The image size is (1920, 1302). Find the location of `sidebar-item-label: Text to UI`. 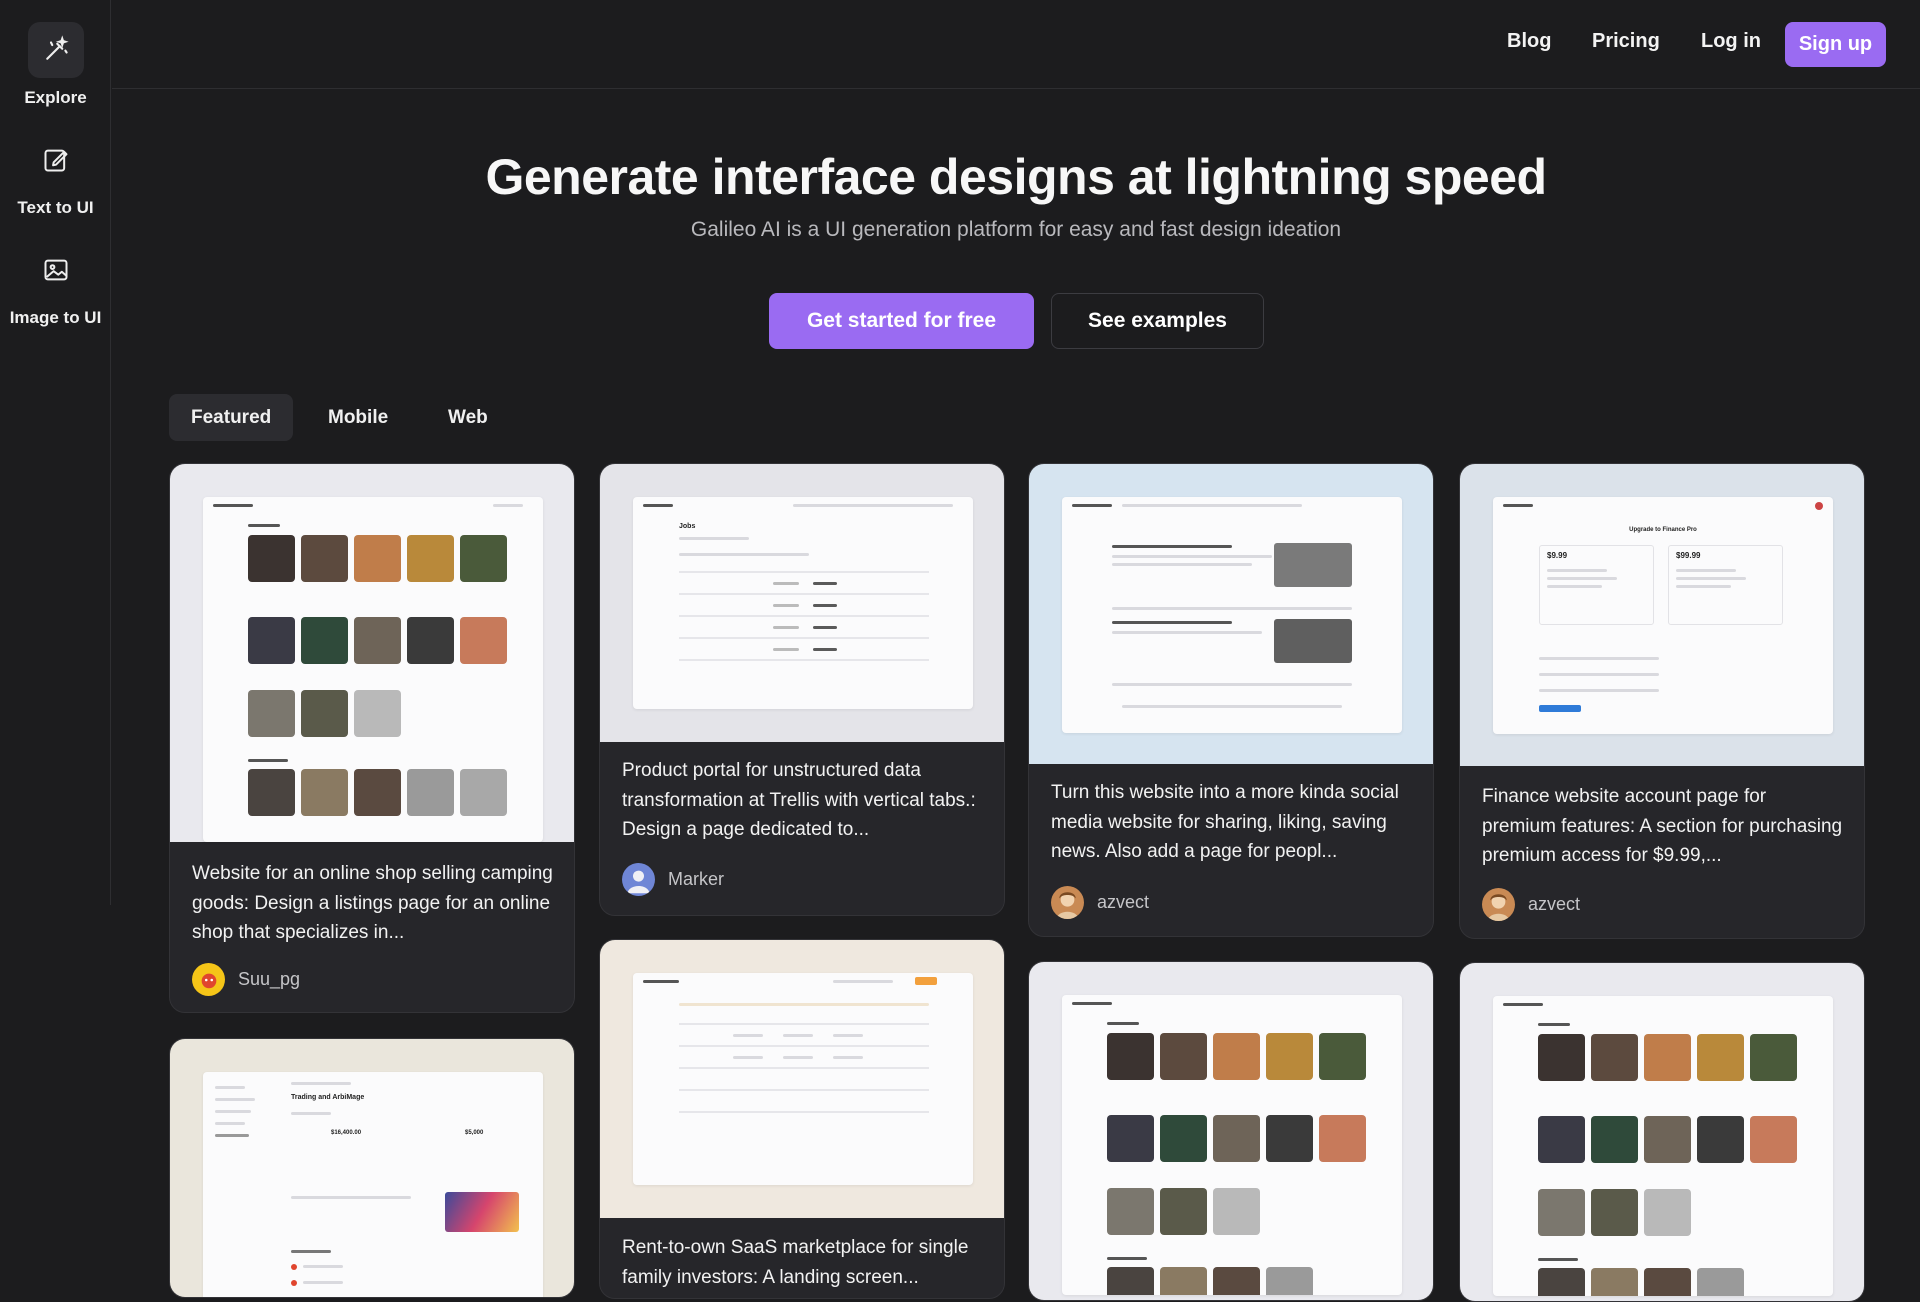

sidebar-item-label: Text to UI is located at coordinates (55, 207).